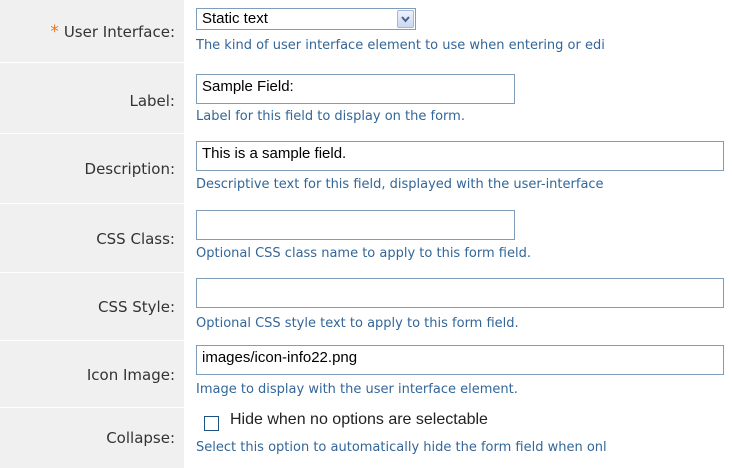 The width and height of the screenshot is (732, 468). I want to click on collapse-checkbox, so click(211, 423).